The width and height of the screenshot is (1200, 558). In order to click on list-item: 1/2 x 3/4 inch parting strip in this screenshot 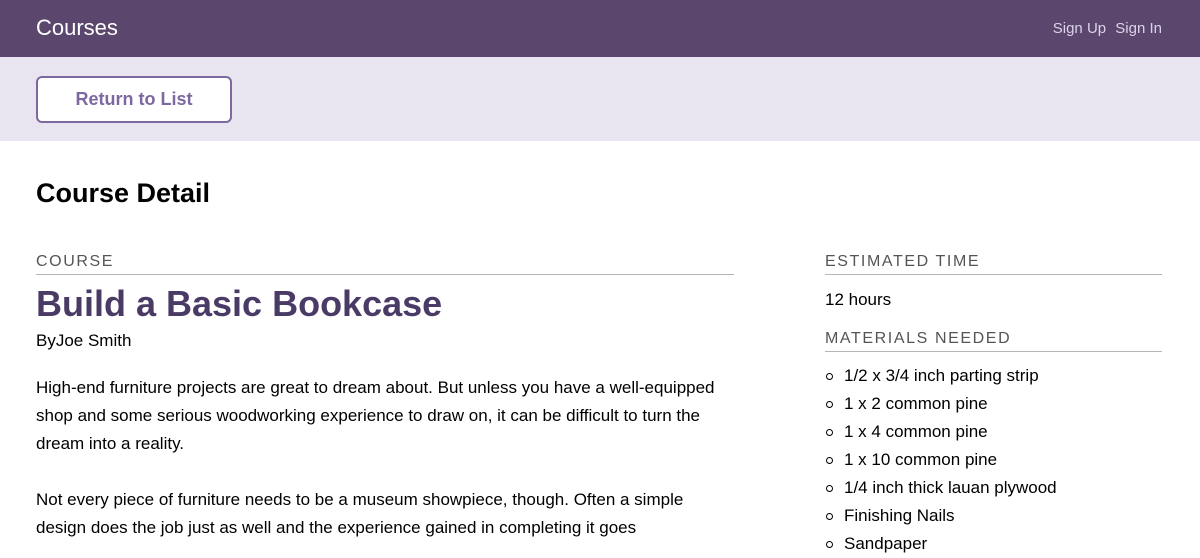, I will do `click(993, 376)`.